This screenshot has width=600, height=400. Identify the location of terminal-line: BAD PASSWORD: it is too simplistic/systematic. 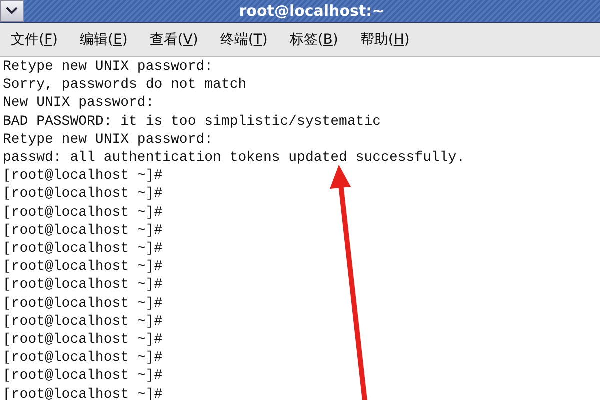
(192, 121).